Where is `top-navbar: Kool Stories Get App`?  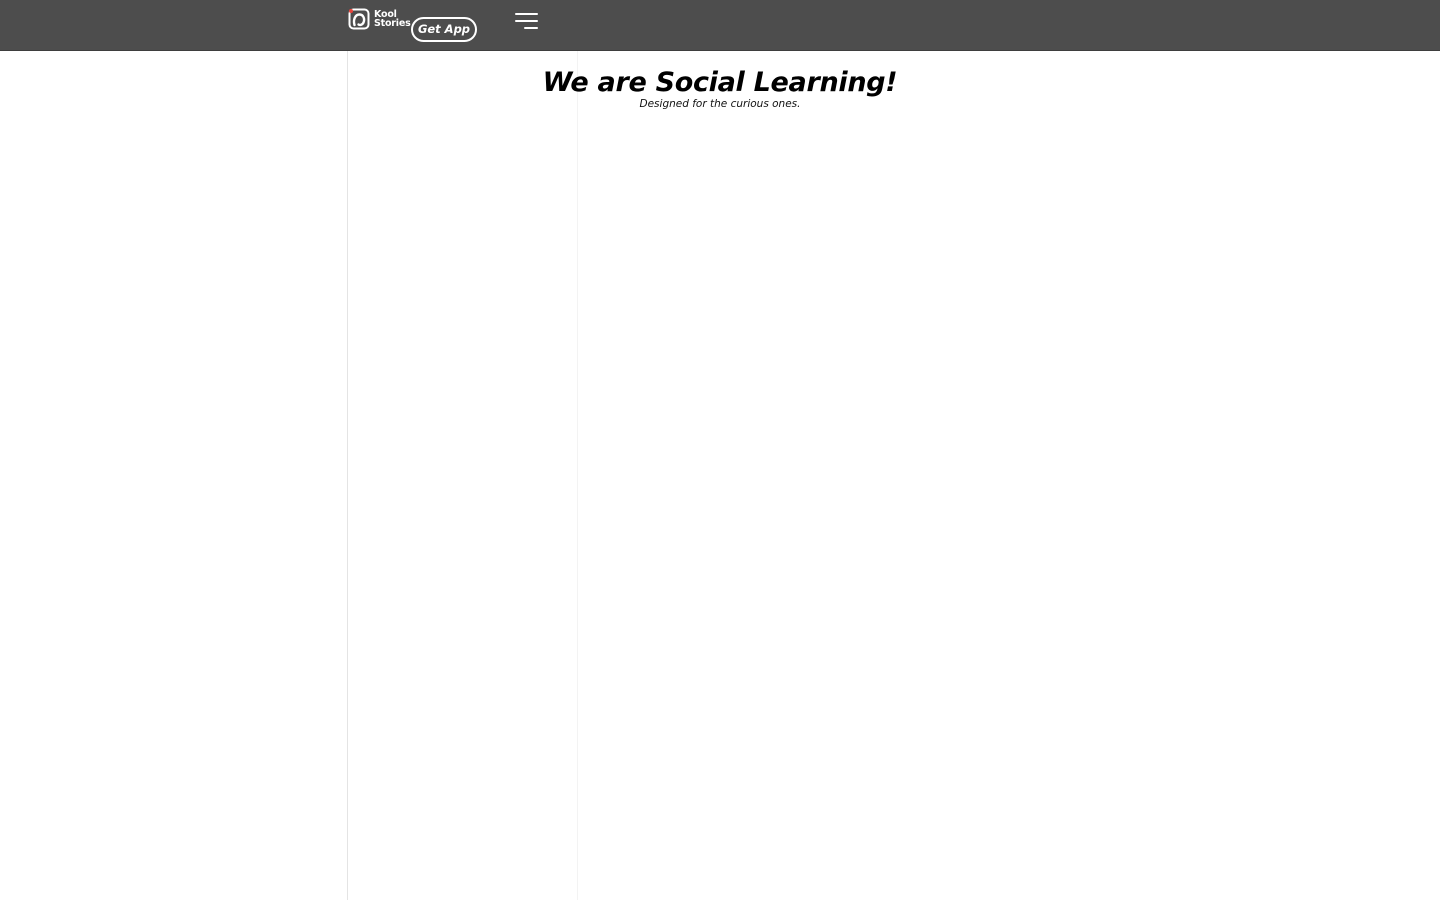 top-navbar: Kool Stories Get App is located at coordinates (720, 25).